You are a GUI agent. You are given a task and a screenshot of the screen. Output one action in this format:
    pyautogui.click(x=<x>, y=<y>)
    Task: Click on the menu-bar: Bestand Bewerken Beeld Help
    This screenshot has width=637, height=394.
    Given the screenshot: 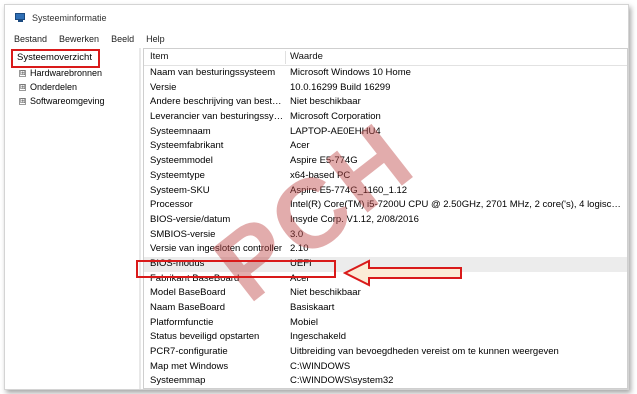 What is the action you would take?
    pyautogui.click(x=86, y=39)
    